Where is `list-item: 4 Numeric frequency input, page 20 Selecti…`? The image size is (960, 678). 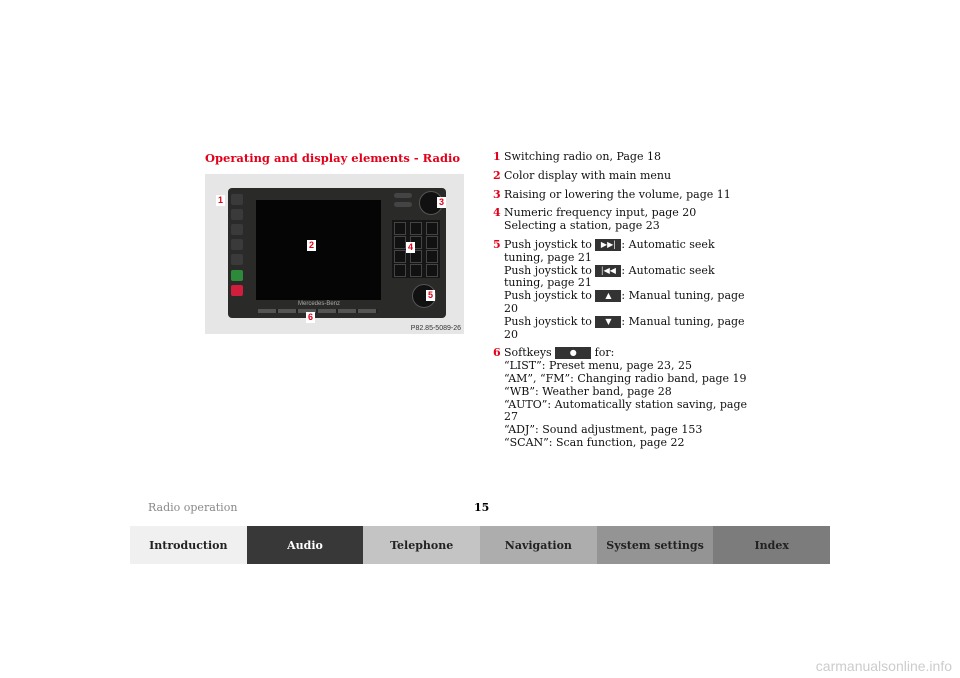 list-item: 4 Numeric frequency input, page 20 Selecti… is located at coordinates (623, 220).